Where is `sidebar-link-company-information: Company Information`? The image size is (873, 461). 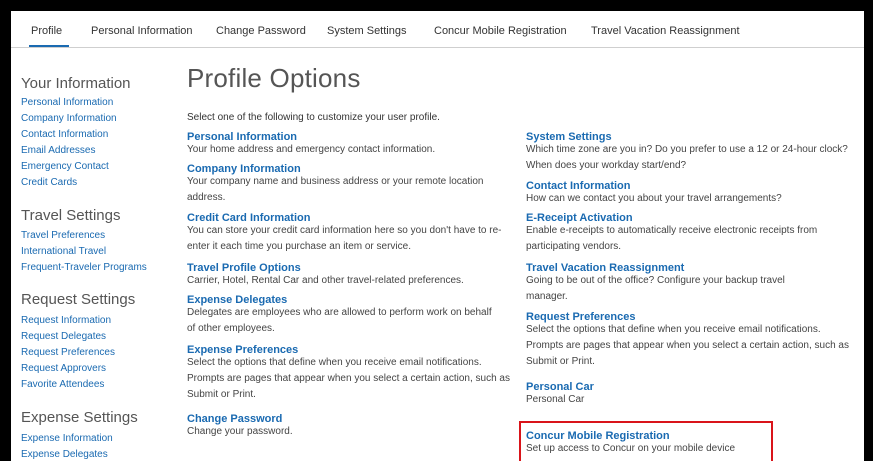
sidebar-link-company-information: Company Information is located at coordinates (69, 118).